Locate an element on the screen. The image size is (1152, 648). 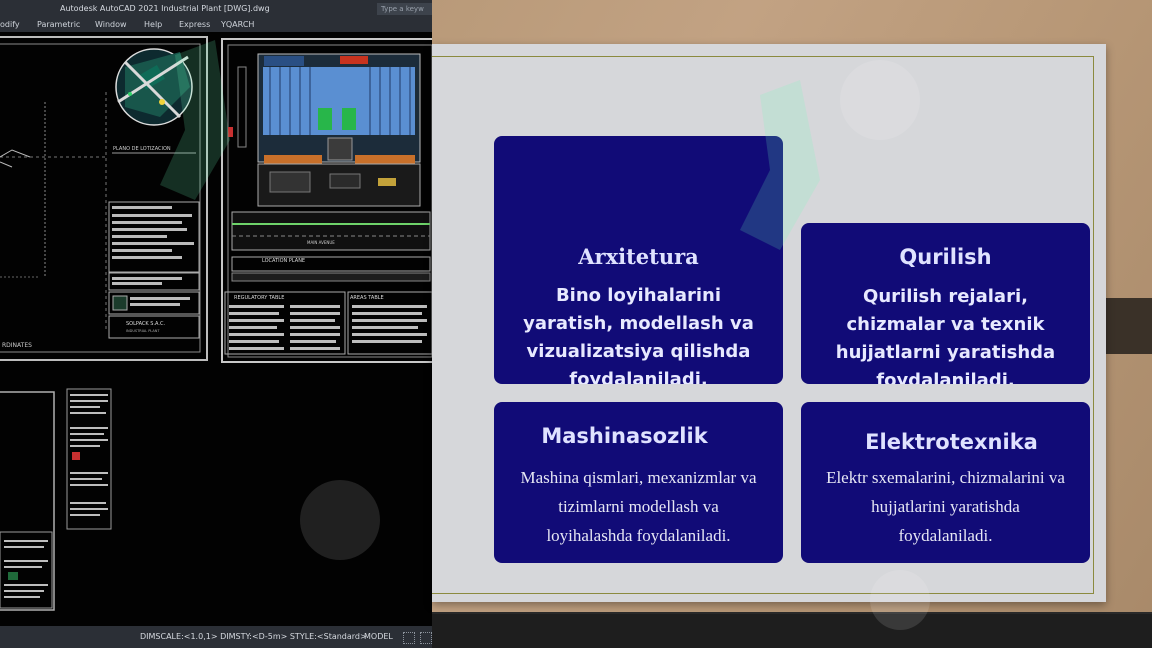
label-company: SOLPACK S.A.C. is located at coordinates (145, 324).